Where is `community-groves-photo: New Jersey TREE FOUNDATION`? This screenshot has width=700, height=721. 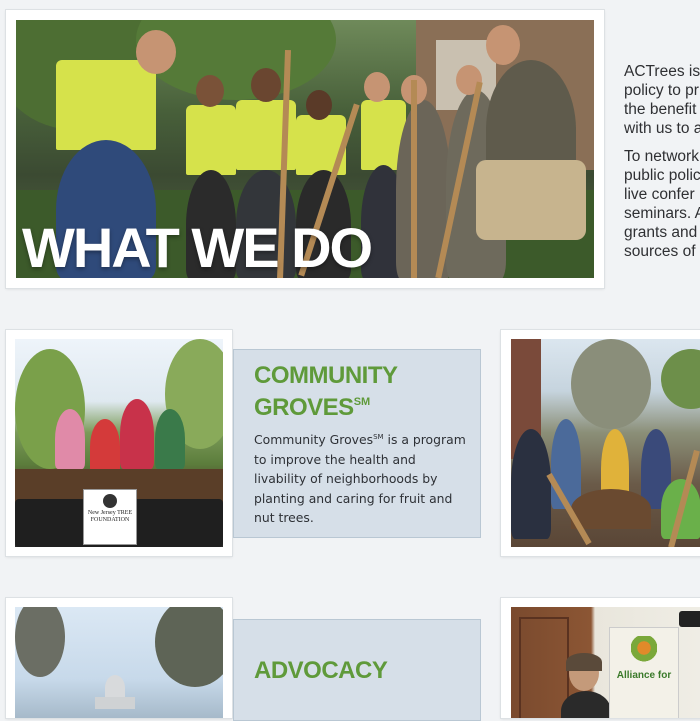 community-groves-photo: New Jersey TREE FOUNDATION is located at coordinates (119, 443).